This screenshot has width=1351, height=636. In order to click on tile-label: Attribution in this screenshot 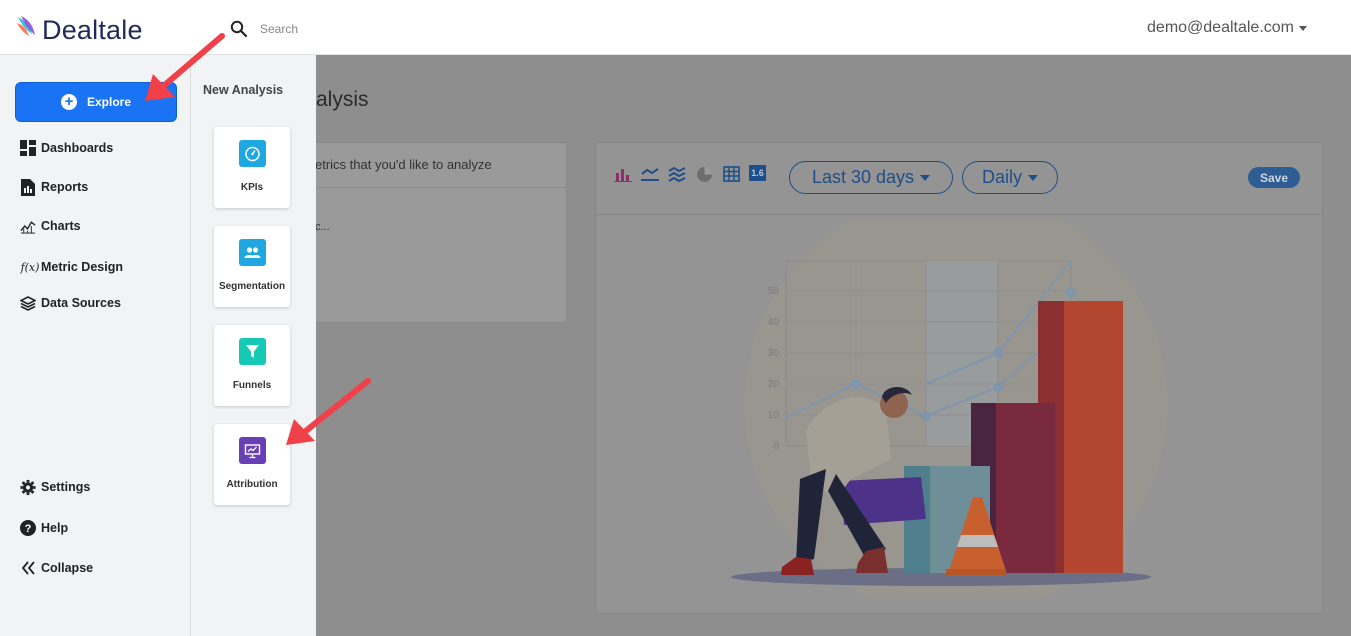, I will do `click(252, 484)`.